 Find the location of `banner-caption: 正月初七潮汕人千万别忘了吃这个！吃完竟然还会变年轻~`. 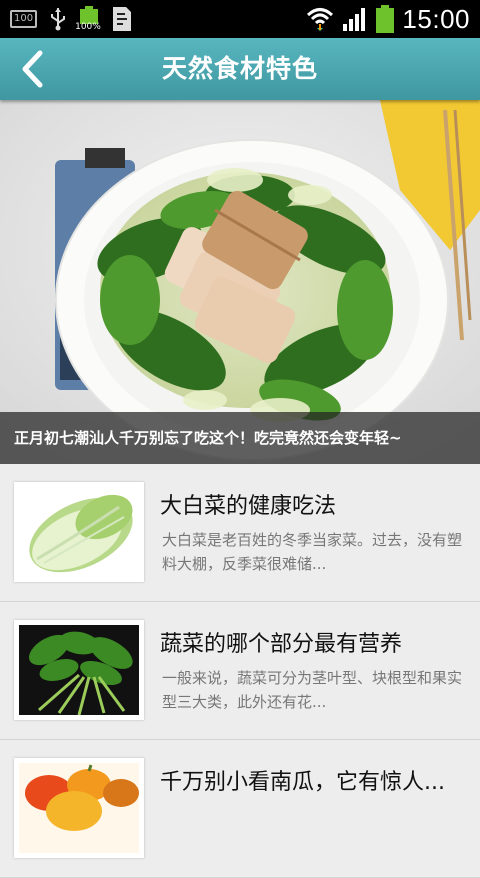

banner-caption: 正月初七潮汕人千万别忘了吃这个！吃完竟然还会变年轻~ is located at coordinates (240, 438).